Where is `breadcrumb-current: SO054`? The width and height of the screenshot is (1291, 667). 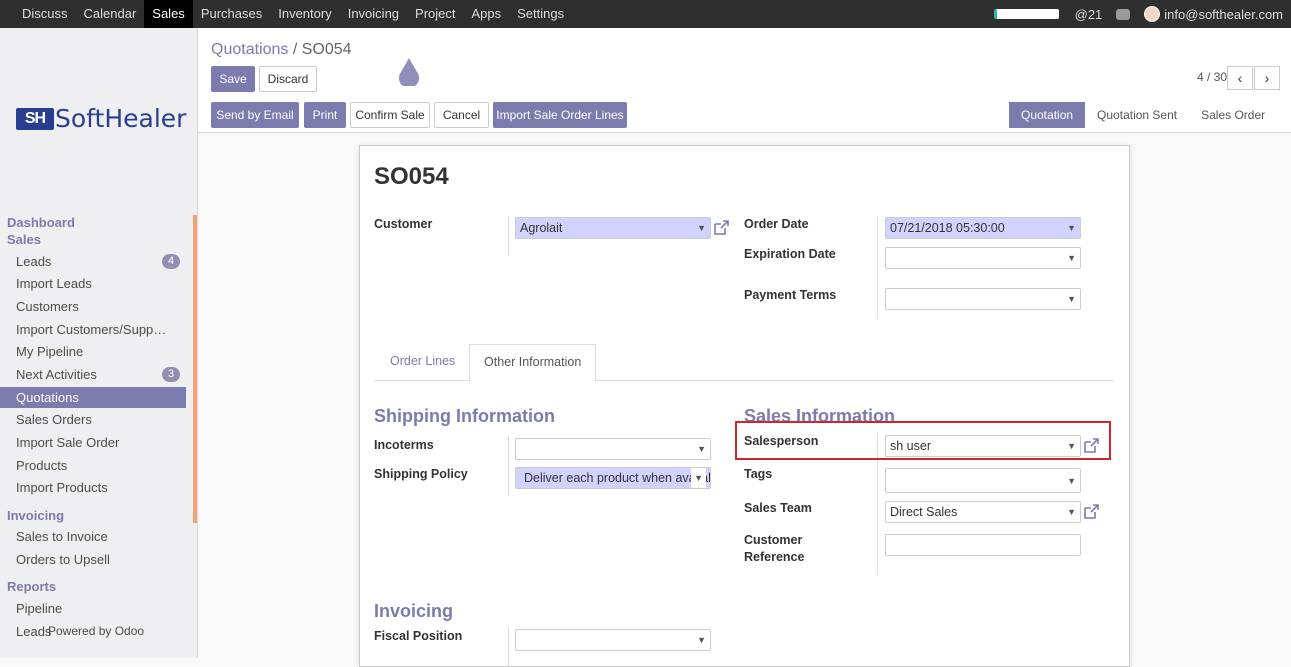
breadcrumb-current: SO054 is located at coordinates (326, 49).